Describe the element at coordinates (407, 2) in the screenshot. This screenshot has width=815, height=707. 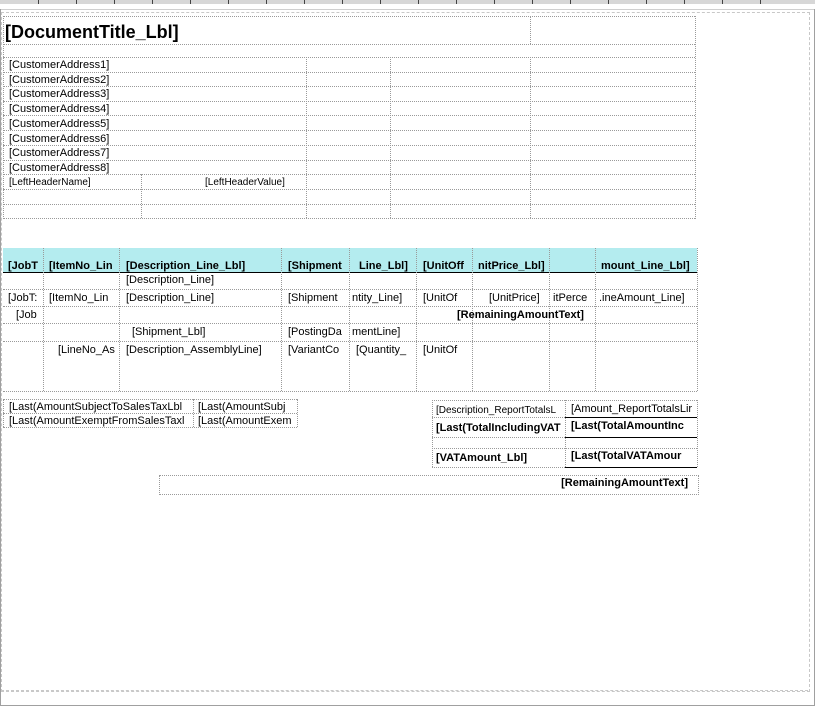
I see `ruler-bar` at that location.